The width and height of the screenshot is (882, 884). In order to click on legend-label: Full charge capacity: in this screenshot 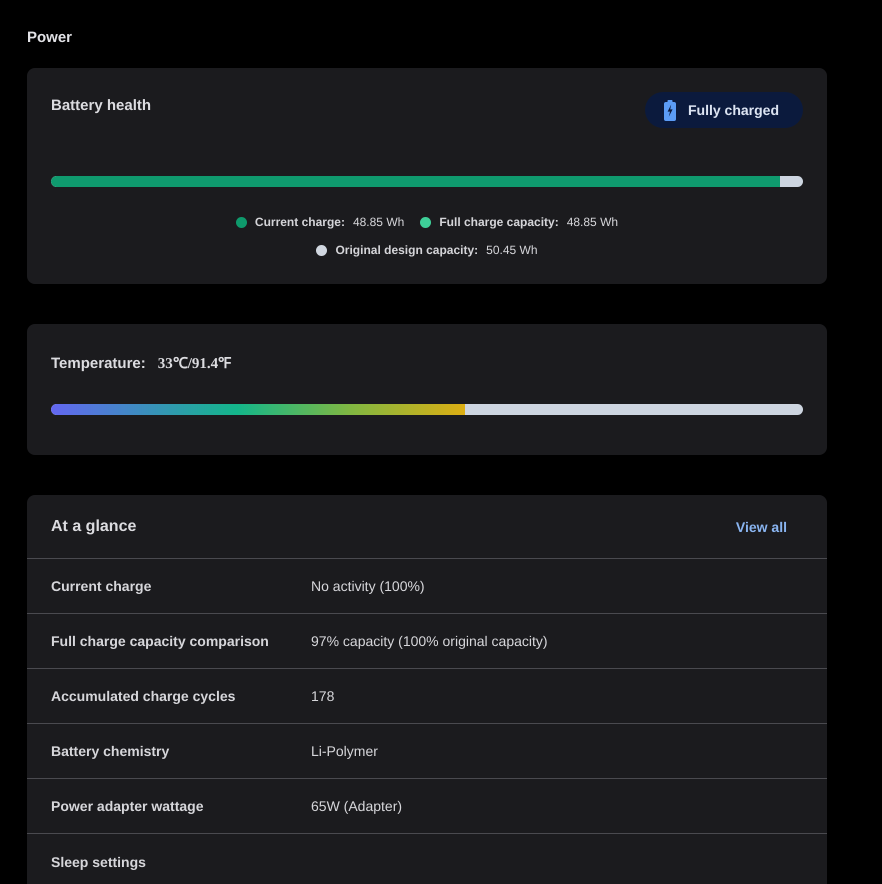, I will do `click(499, 222)`.